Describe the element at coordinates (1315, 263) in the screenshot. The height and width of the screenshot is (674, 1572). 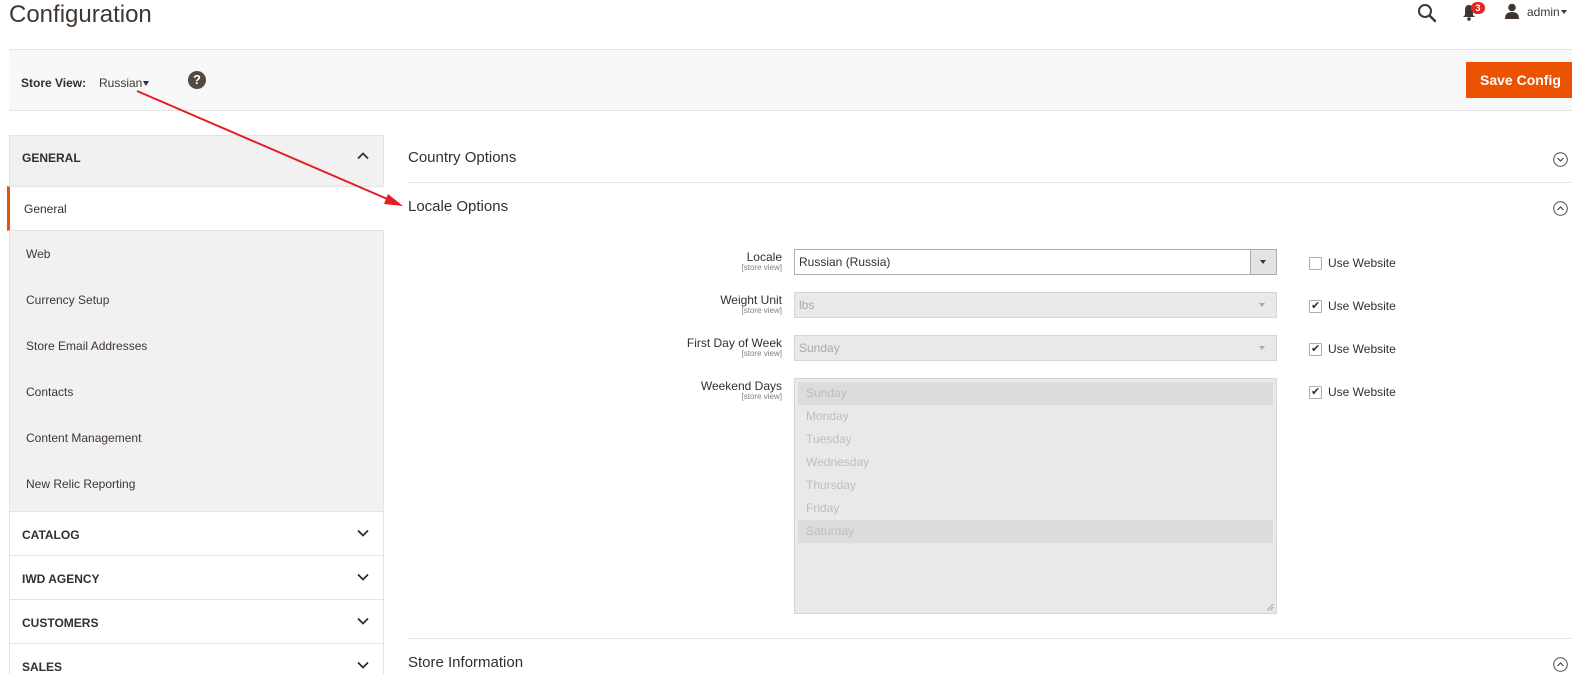
I see `use-website-checkbox-locale` at that location.